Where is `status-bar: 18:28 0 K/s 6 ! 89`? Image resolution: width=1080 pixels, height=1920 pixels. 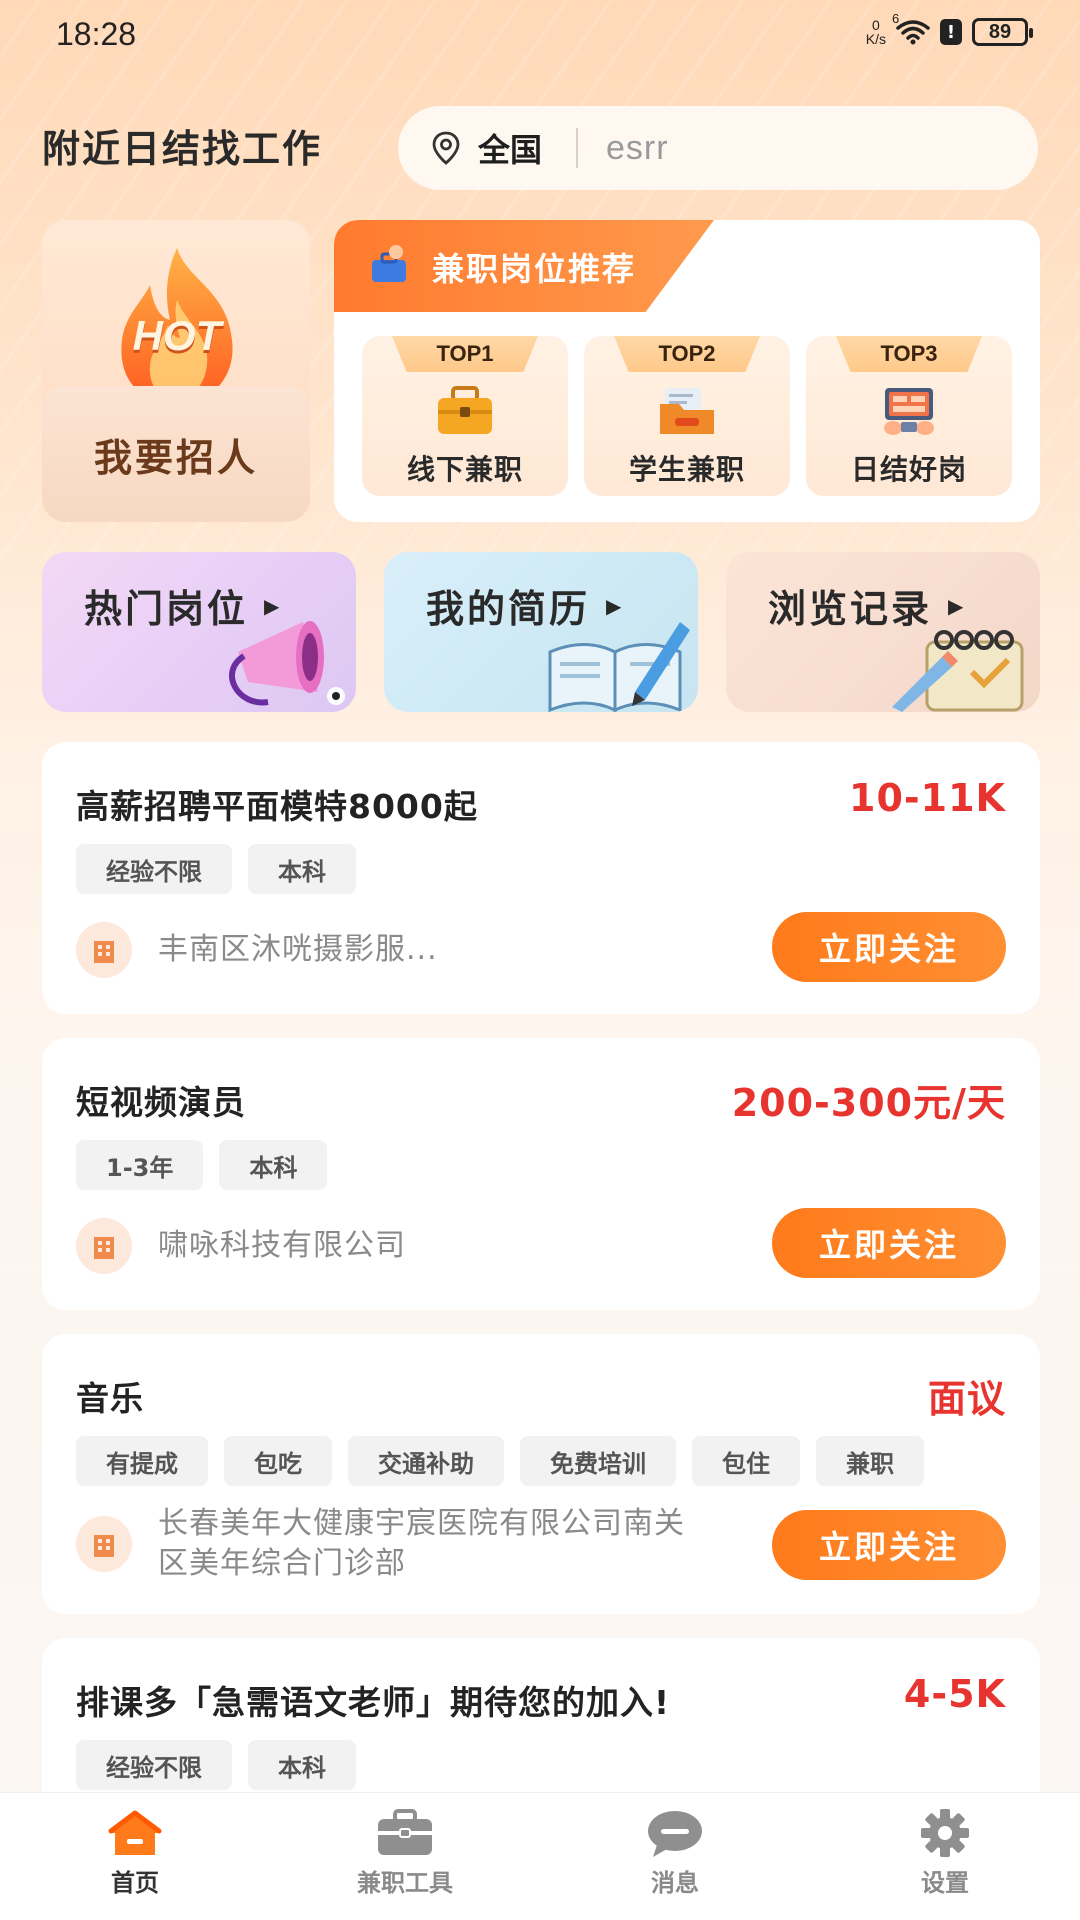
status-bar: 18:28 0 K/s 6 ! 89 is located at coordinates (540, 36).